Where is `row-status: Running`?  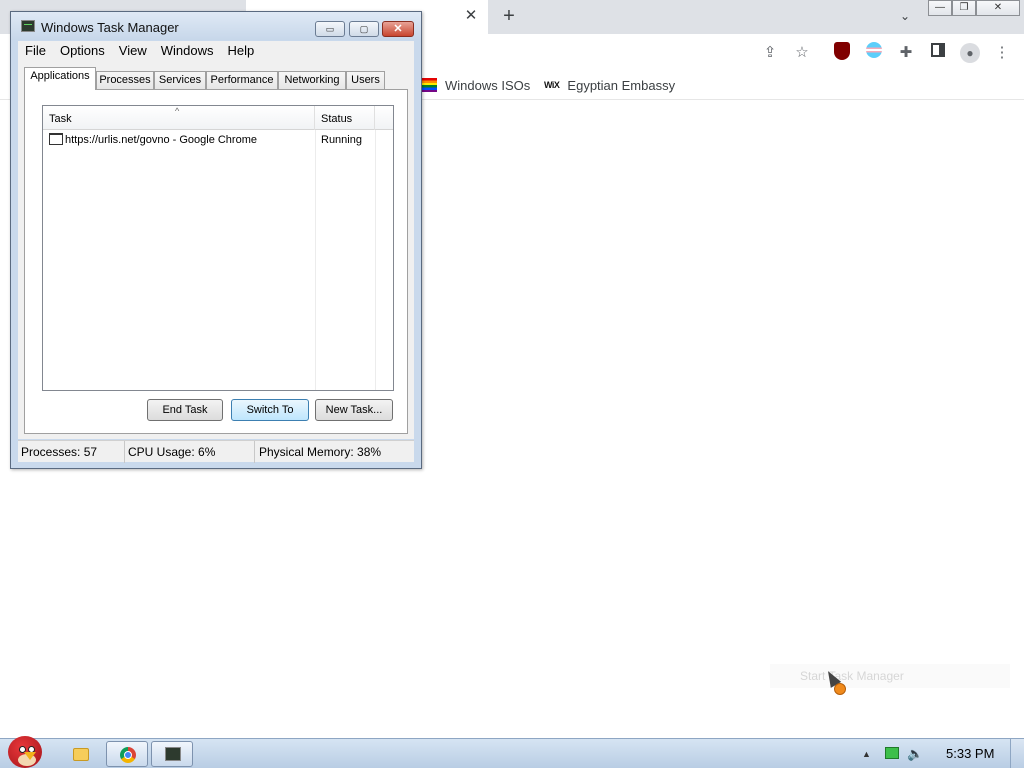 row-status: Running is located at coordinates (341, 140).